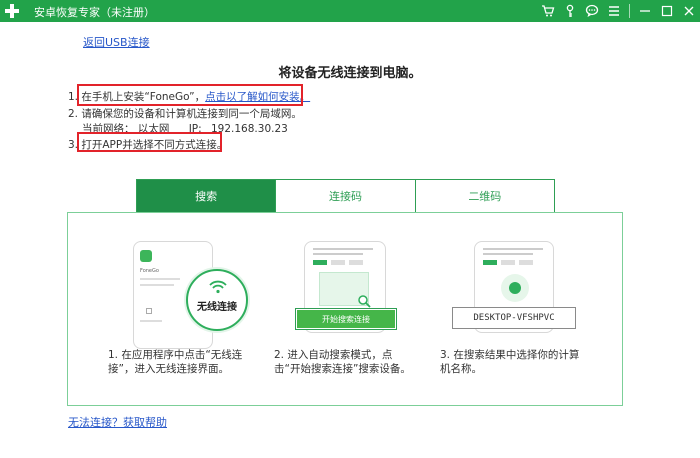 This screenshot has height=458, width=700. I want to click on caption-line: 2. 进入自动搜索模式，点, so click(333, 355).